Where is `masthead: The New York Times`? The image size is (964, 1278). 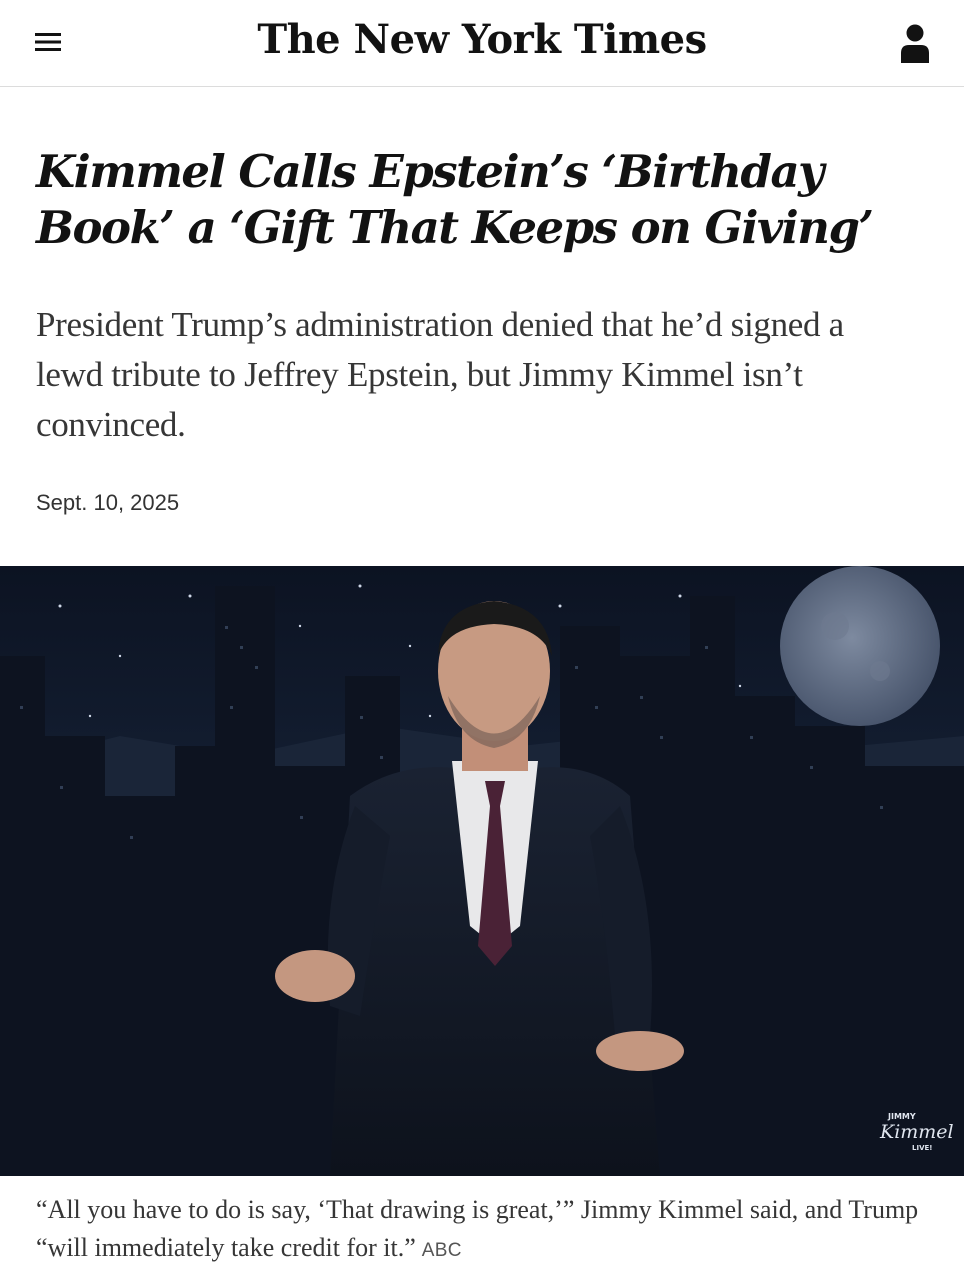
masthead: The New York Times is located at coordinates (482, 43).